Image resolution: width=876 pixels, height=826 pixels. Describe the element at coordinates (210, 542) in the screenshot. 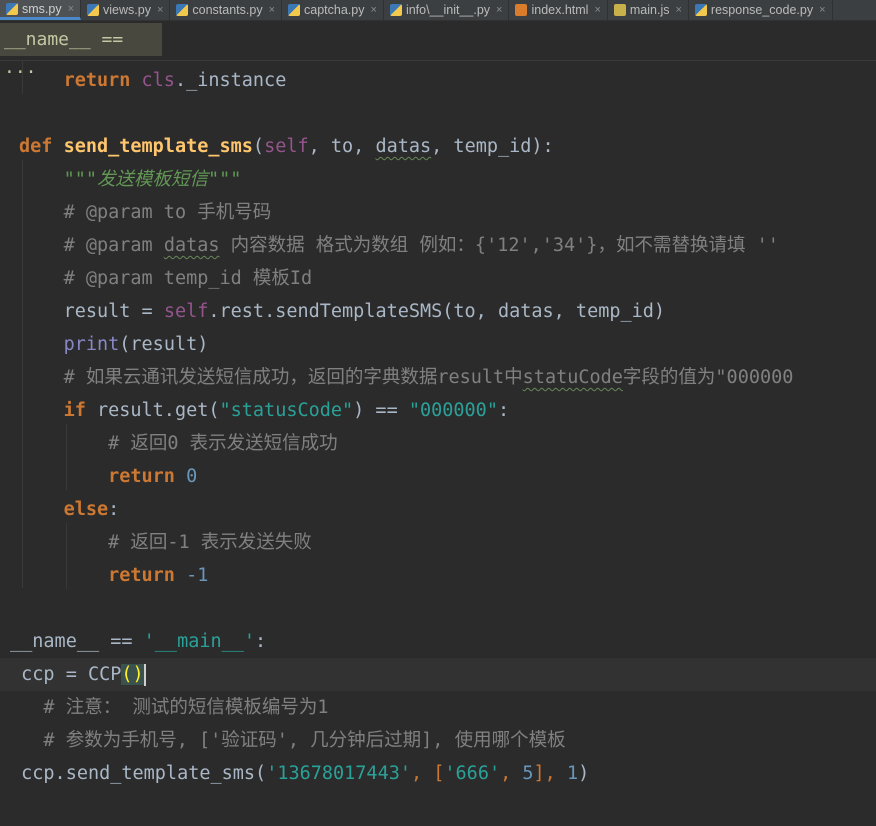

I see `code-line: # 返回-1 表示发送失败` at that location.